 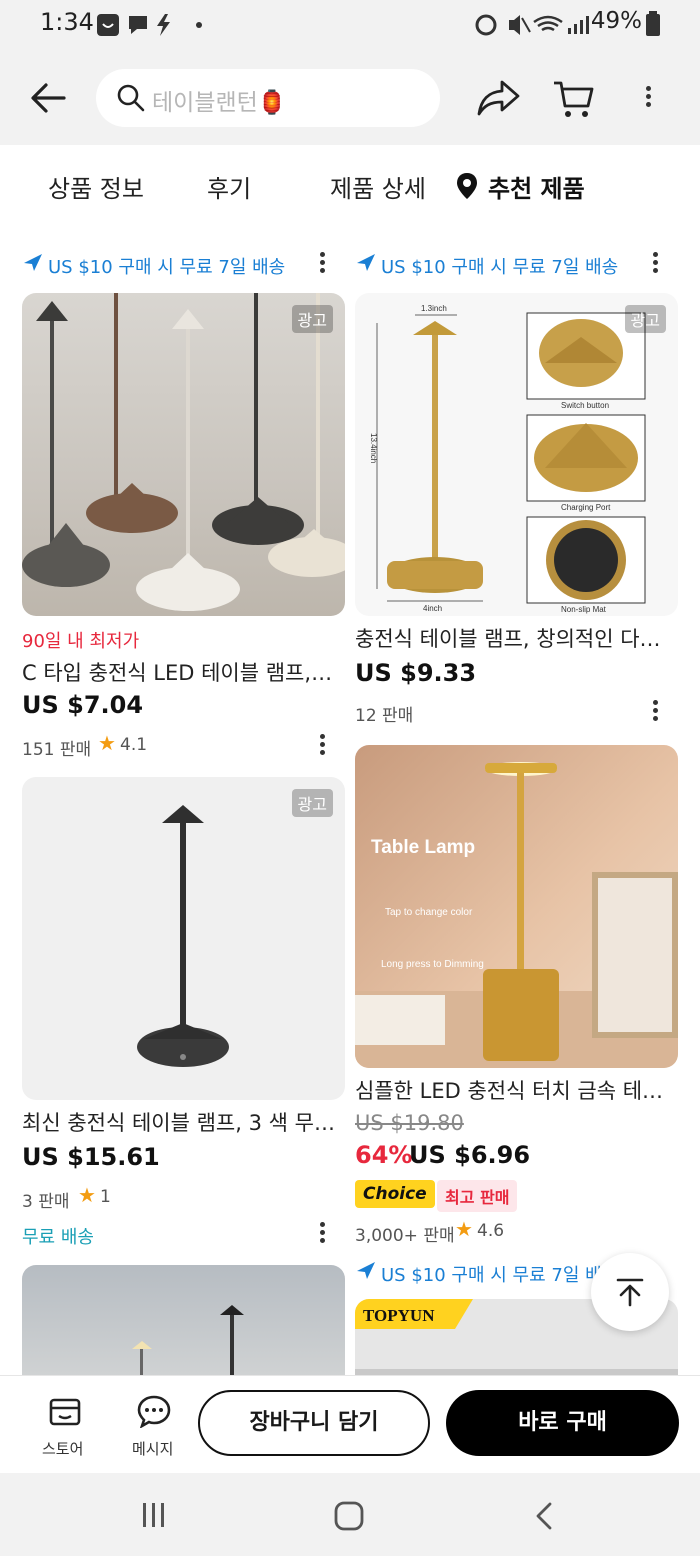 I want to click on product-title: 심플한 LED 충전식 터치 금속 테이블 램프, so click(x=513, y=1091).